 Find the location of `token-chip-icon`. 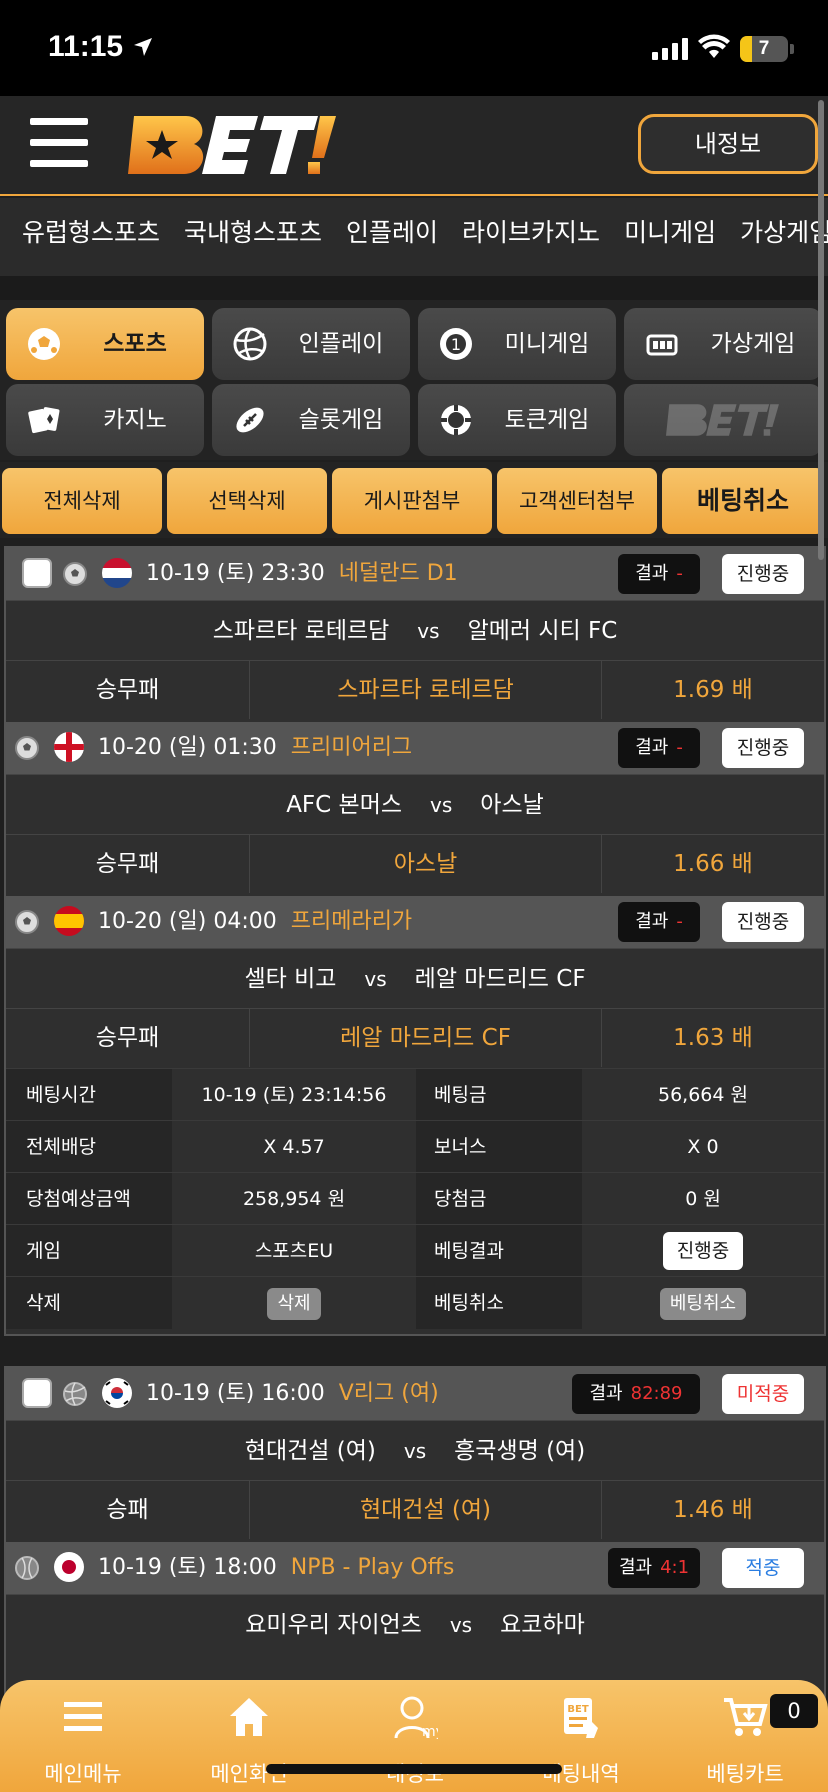

token-chip-icon is located at coordinates (456, 420).